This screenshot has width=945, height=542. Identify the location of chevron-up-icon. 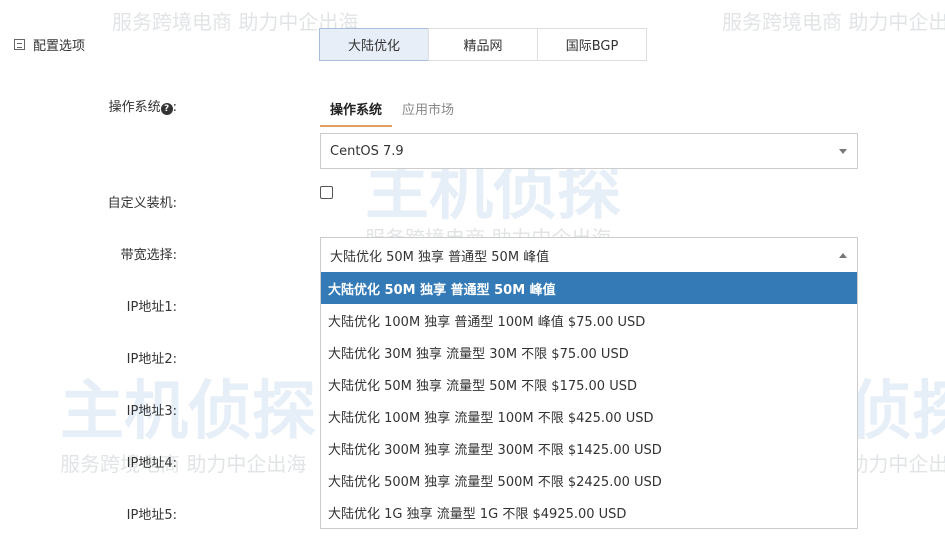
(843, 253).